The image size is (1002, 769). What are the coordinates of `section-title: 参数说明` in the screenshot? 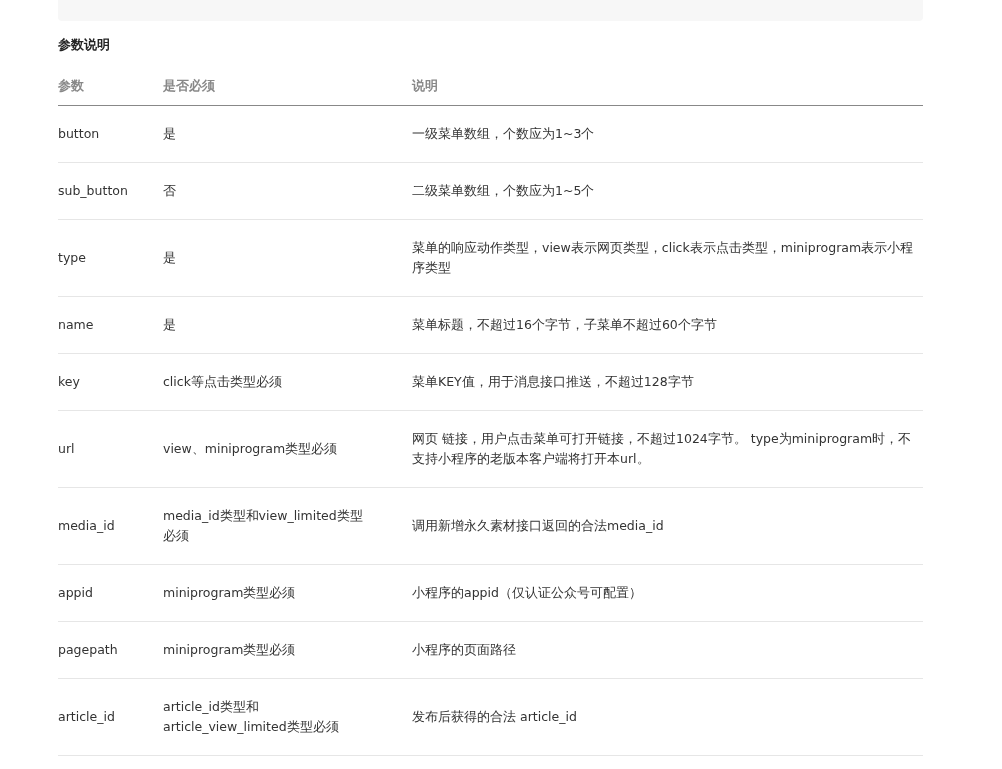 It's located at (84, 45).